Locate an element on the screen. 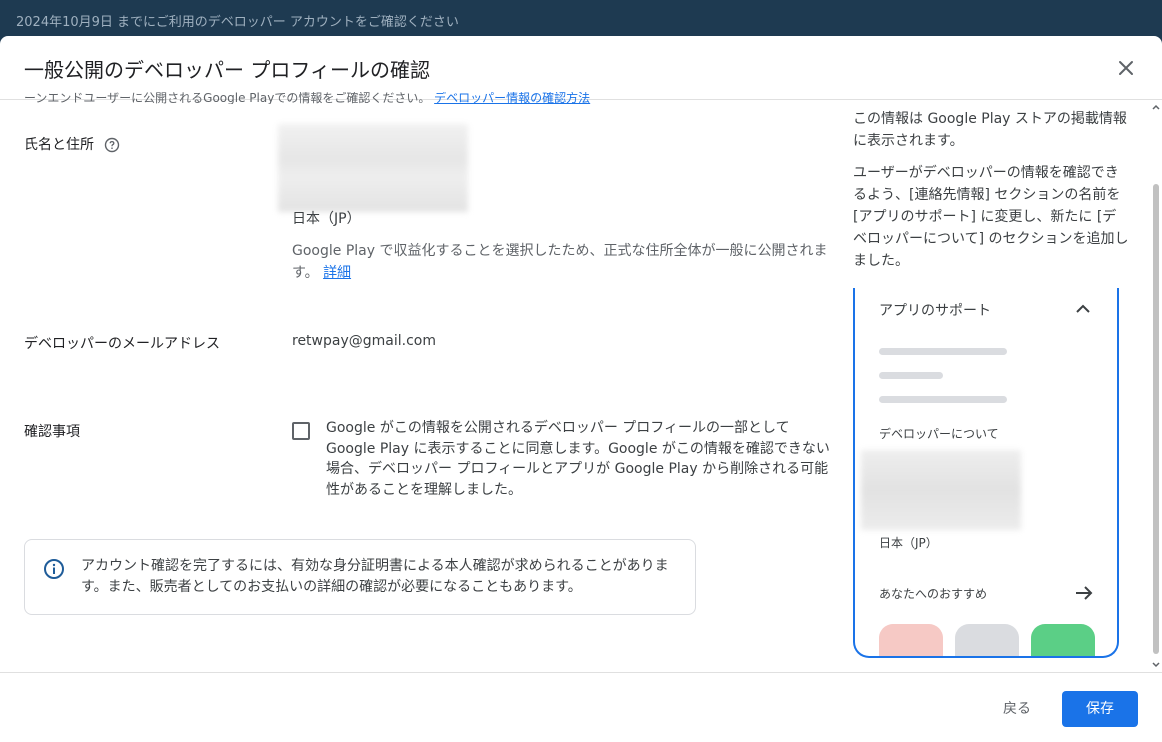 This screenshot has width=1162, height=742. details-link: 詳細 is located at coordinates (337, 273).